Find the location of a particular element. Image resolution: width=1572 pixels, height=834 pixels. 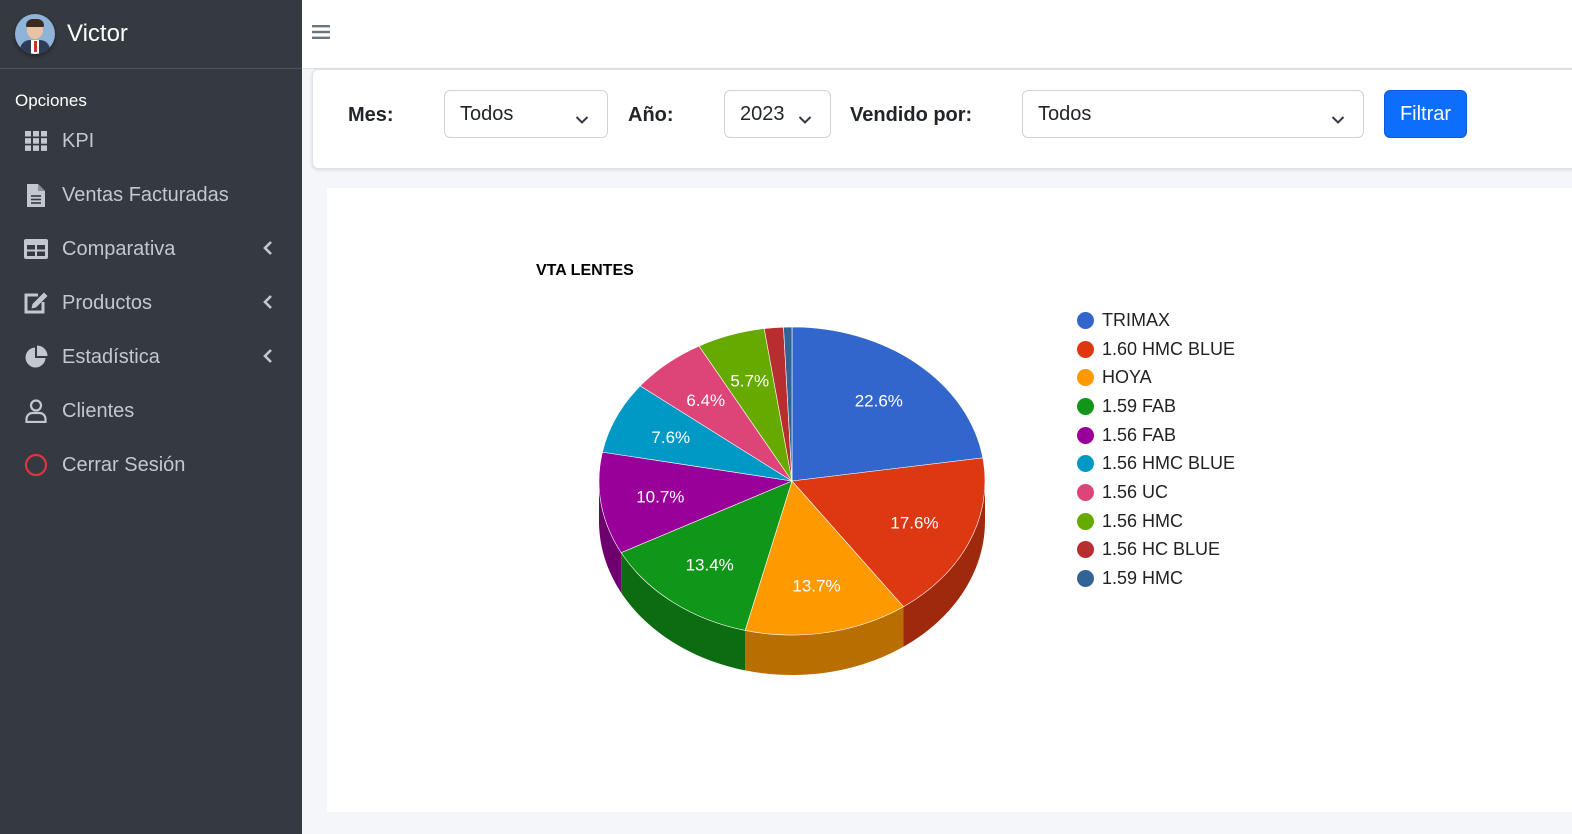

legend-label: 1.56 HMC is located at coordinates (1143, 520).